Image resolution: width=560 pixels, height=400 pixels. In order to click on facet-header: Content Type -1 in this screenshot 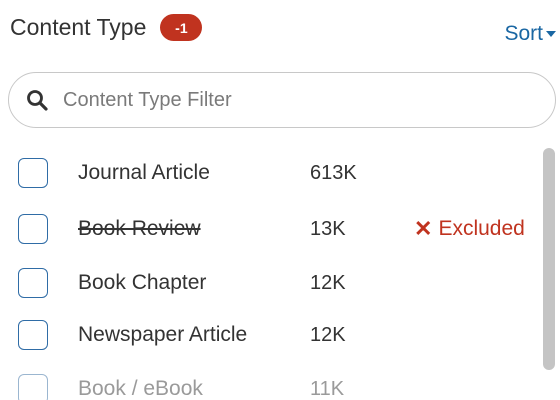, I will do `click(106, 27)`.